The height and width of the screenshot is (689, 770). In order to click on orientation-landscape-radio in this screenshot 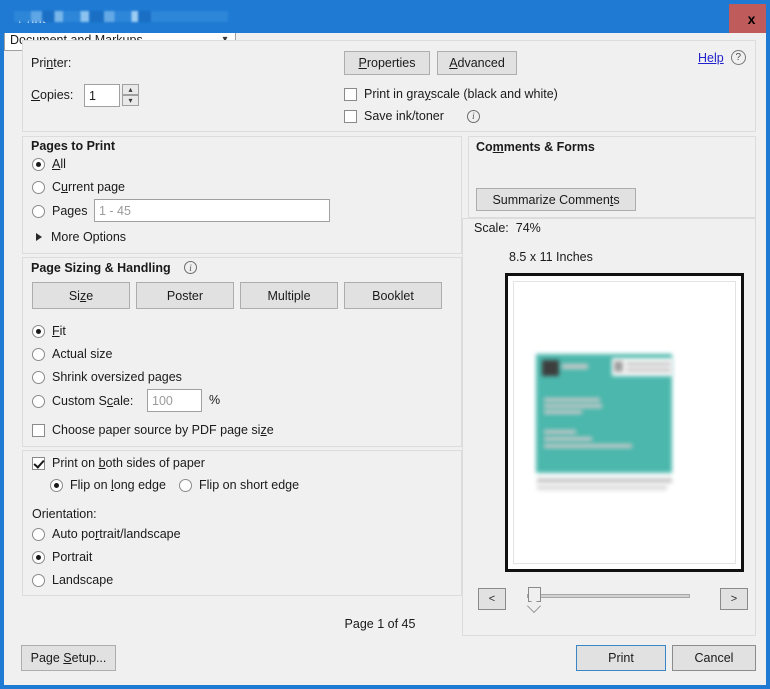, I will do `click(38, 580)`.